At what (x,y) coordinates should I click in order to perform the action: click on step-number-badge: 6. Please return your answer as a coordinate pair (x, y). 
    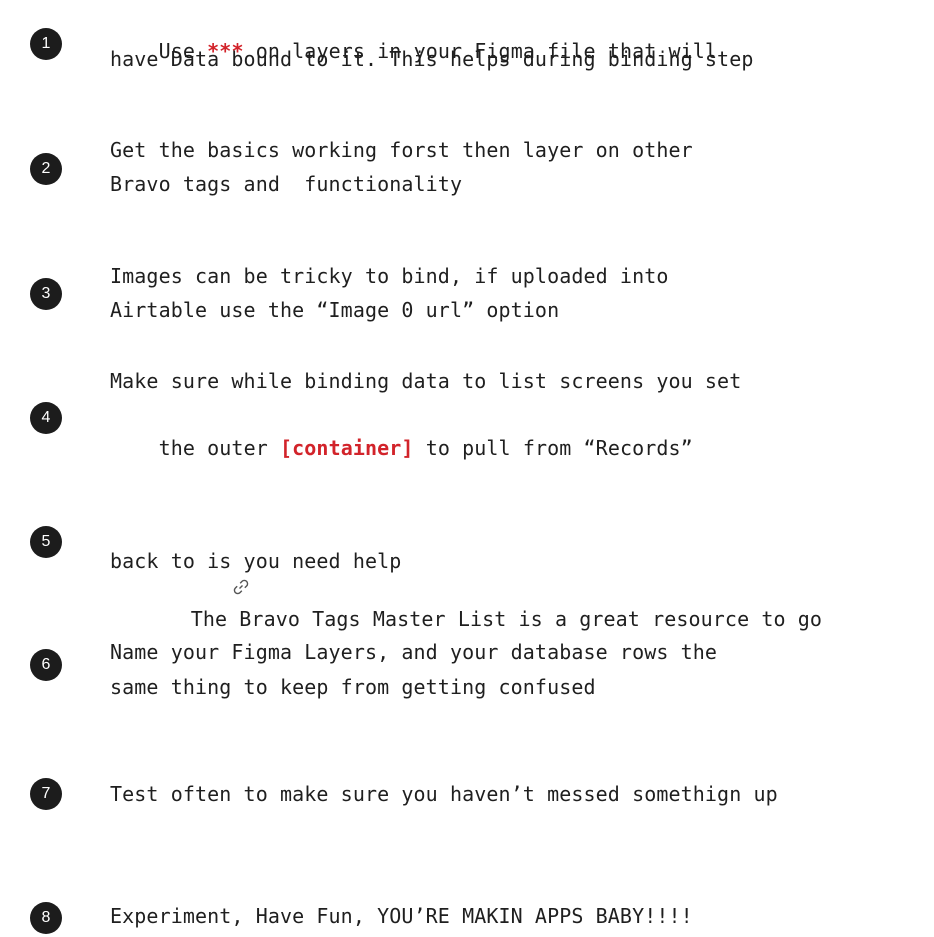
    Looking at the image, I should click on (46, 665).